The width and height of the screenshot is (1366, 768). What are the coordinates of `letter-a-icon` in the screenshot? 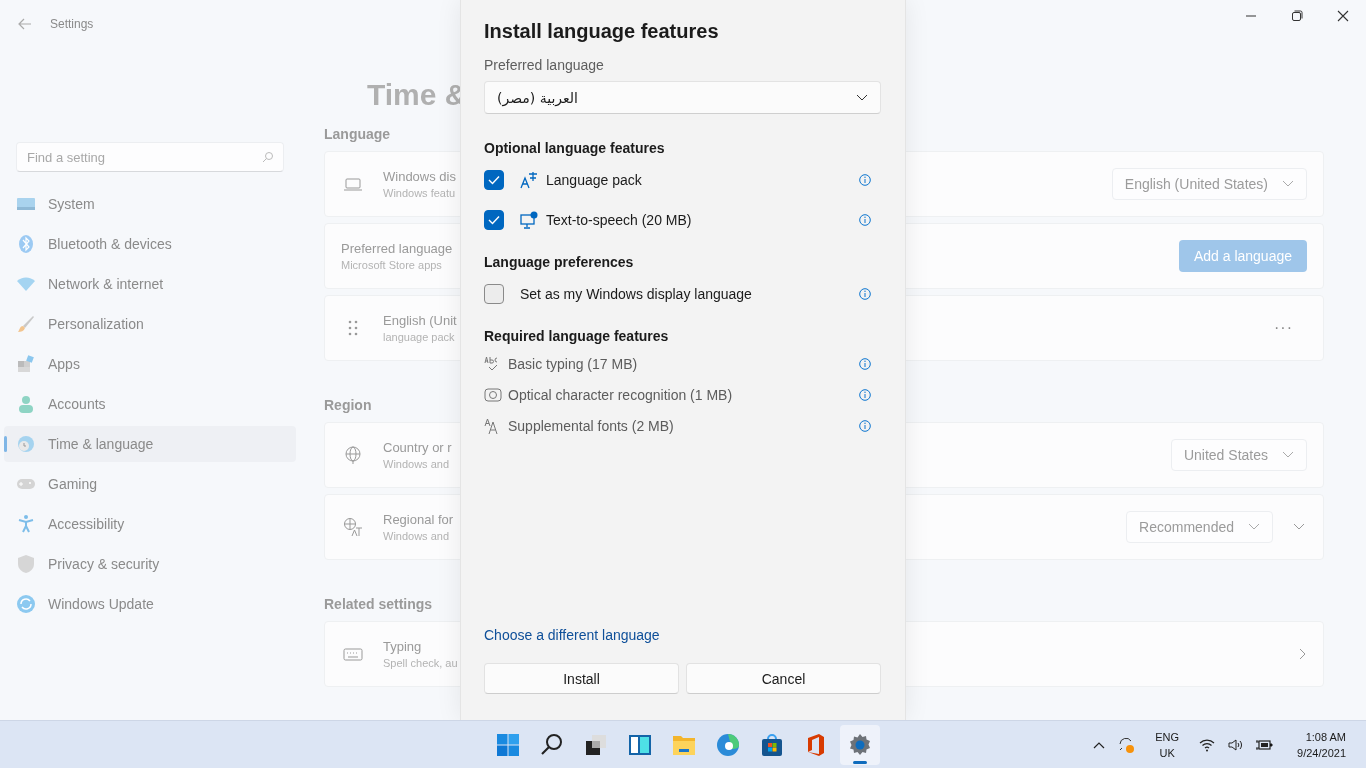 It's located at (529, 180).